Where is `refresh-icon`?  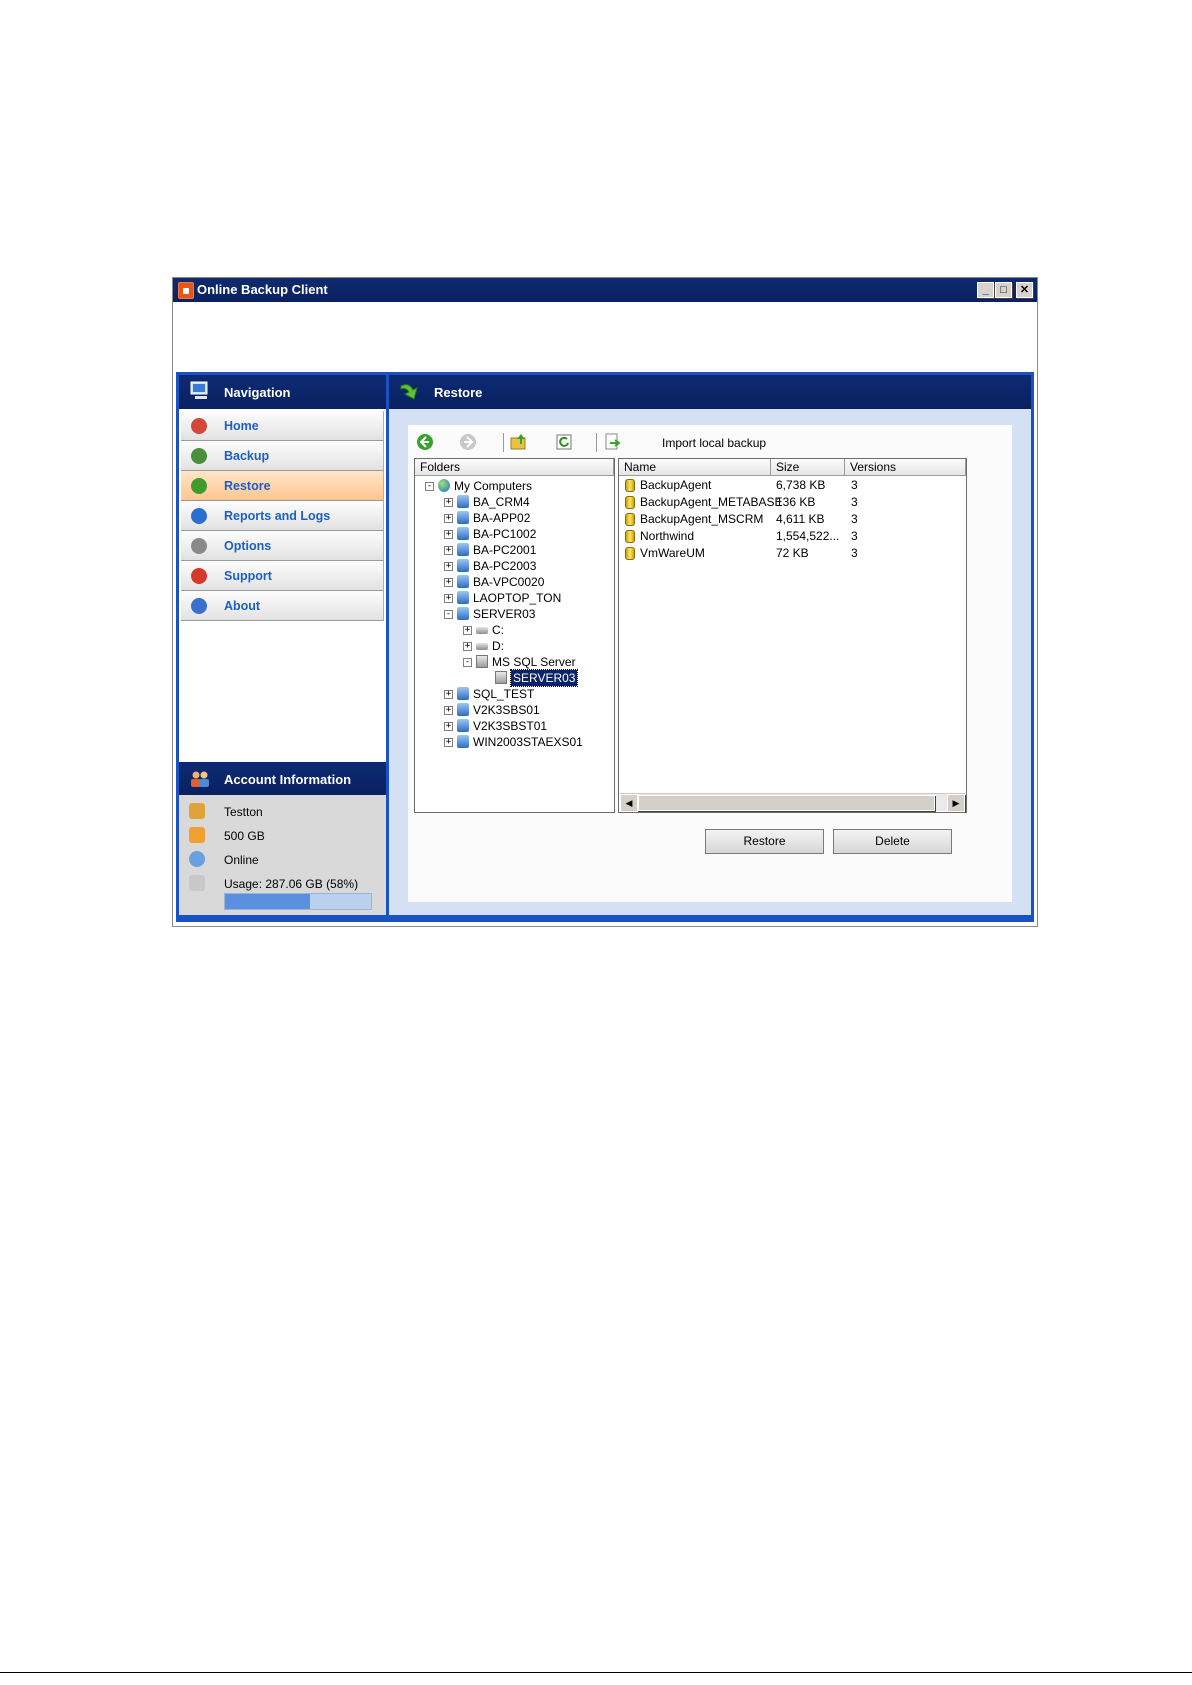
refresh-icon is located at coordinates (564, 442).